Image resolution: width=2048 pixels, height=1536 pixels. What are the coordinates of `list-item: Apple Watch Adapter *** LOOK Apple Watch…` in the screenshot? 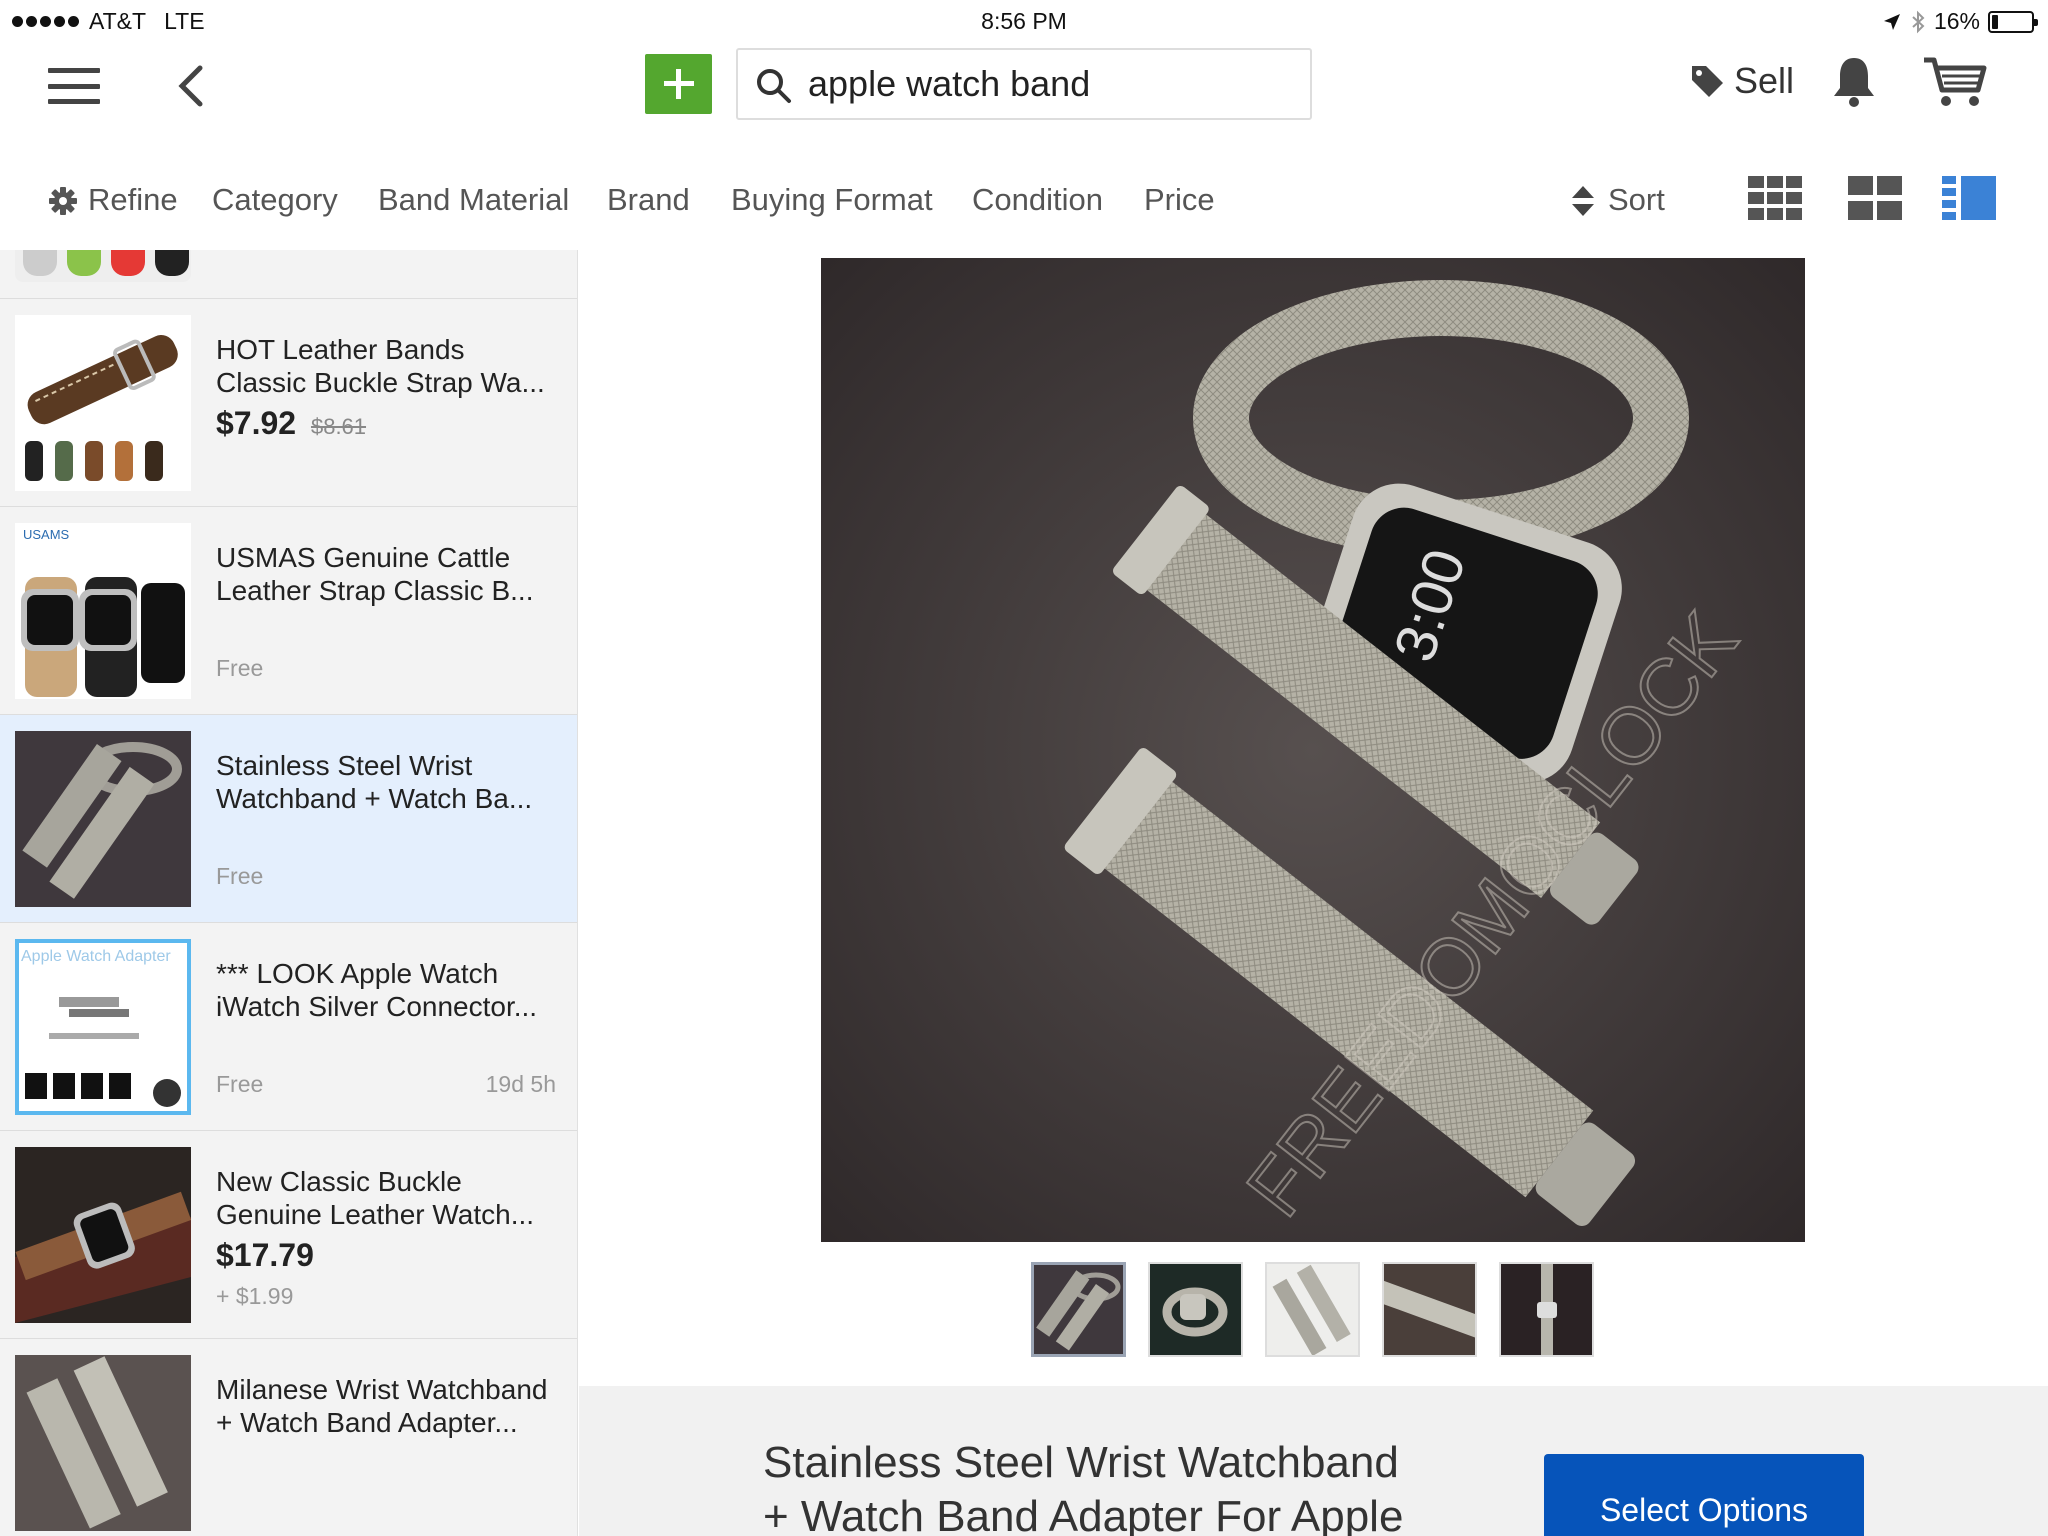 It's located at (288, 1026).